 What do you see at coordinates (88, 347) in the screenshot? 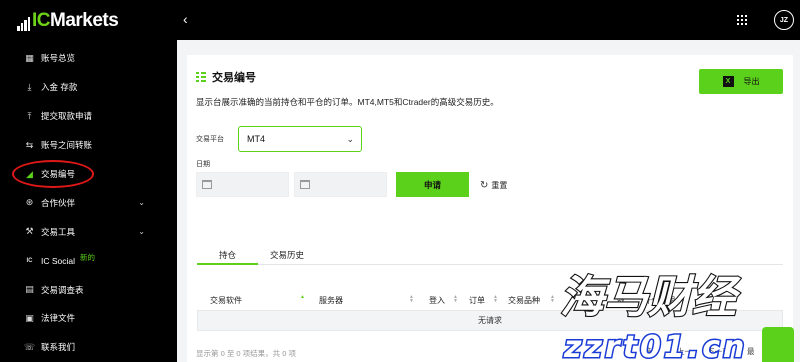
I see `sidebar-item-contact: ☏ 联系我们` at bounding box center [88, 347].